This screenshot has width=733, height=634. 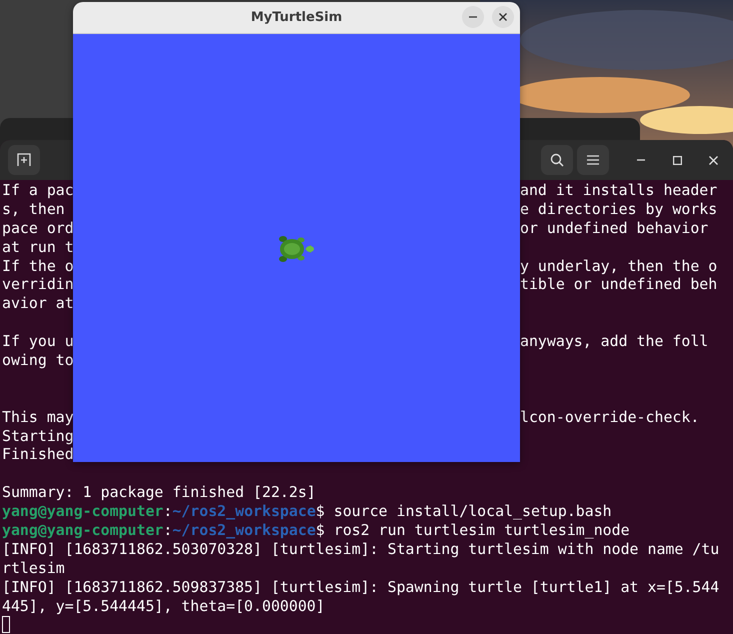 I want to click on window-title: MyTurtleSim, so click(x=296, y=17).